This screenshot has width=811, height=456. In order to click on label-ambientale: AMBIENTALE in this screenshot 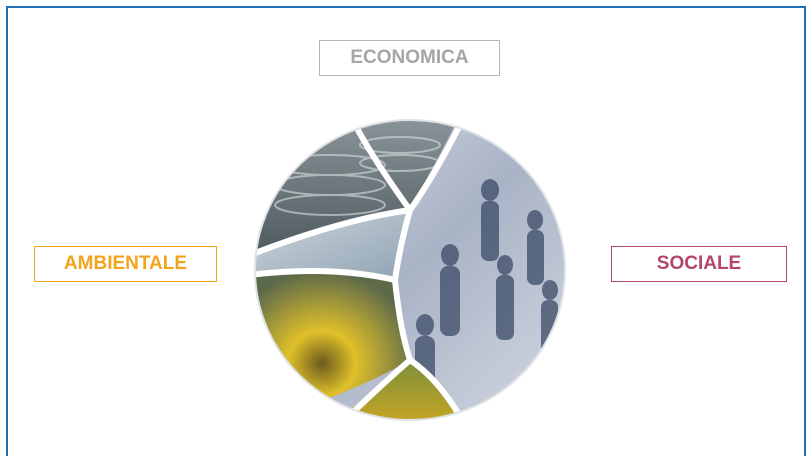, I will do `click(125, 264)`.